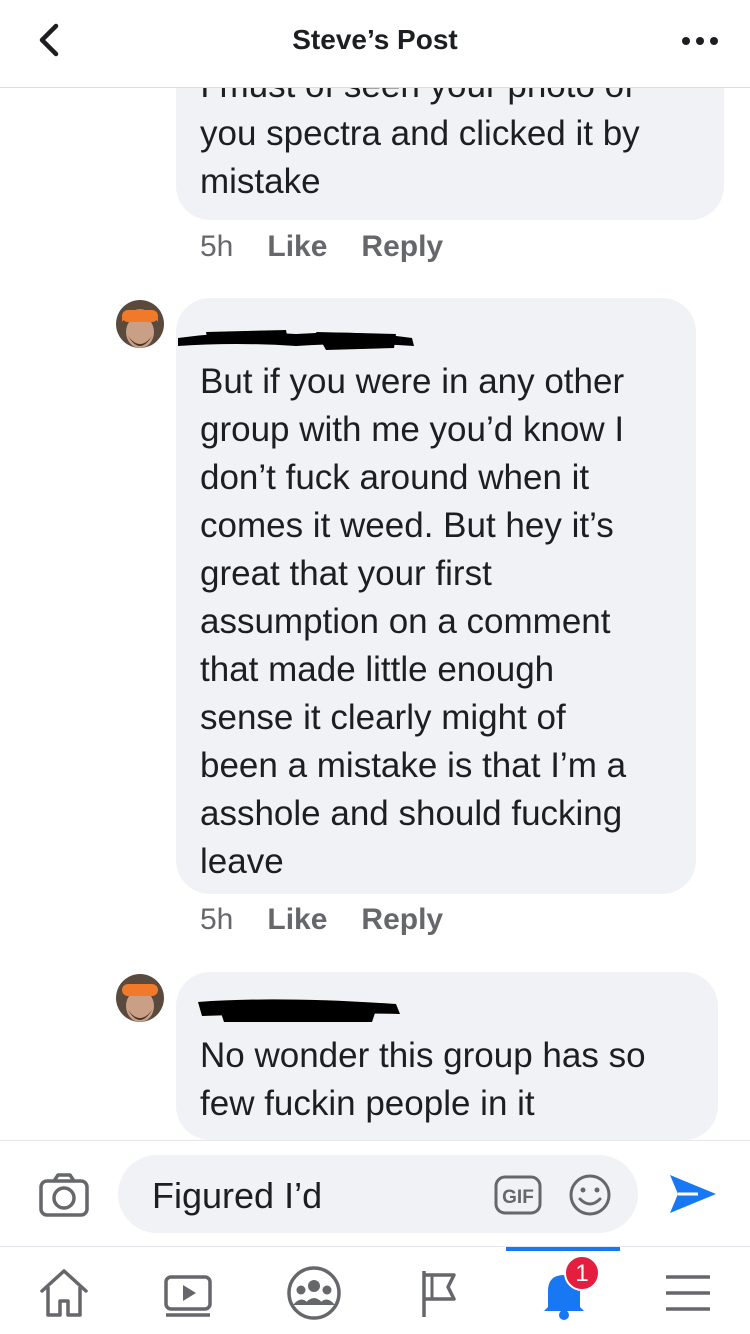 The height and width of the screenshot is (1334, 750). I want to click on camera-icon, so click(64, 1195).